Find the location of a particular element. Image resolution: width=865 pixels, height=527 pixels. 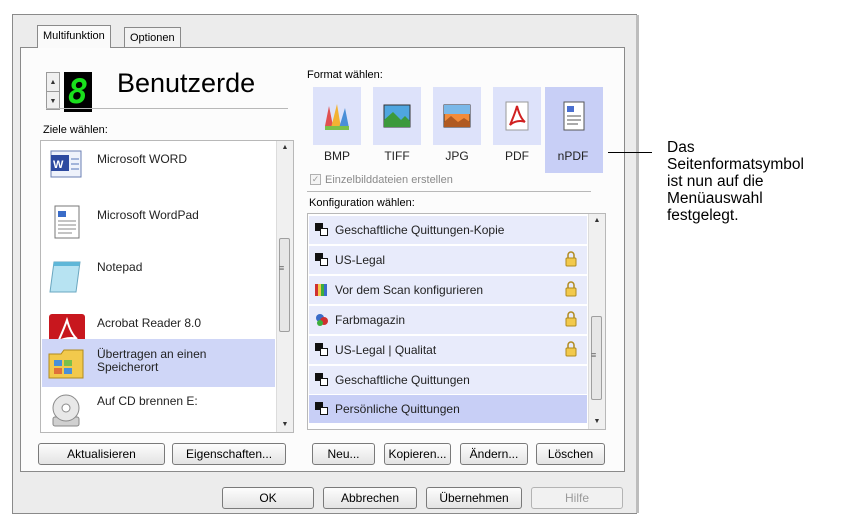

list-item-label: Microsoft WordPad is located at coordinates (148, 215).